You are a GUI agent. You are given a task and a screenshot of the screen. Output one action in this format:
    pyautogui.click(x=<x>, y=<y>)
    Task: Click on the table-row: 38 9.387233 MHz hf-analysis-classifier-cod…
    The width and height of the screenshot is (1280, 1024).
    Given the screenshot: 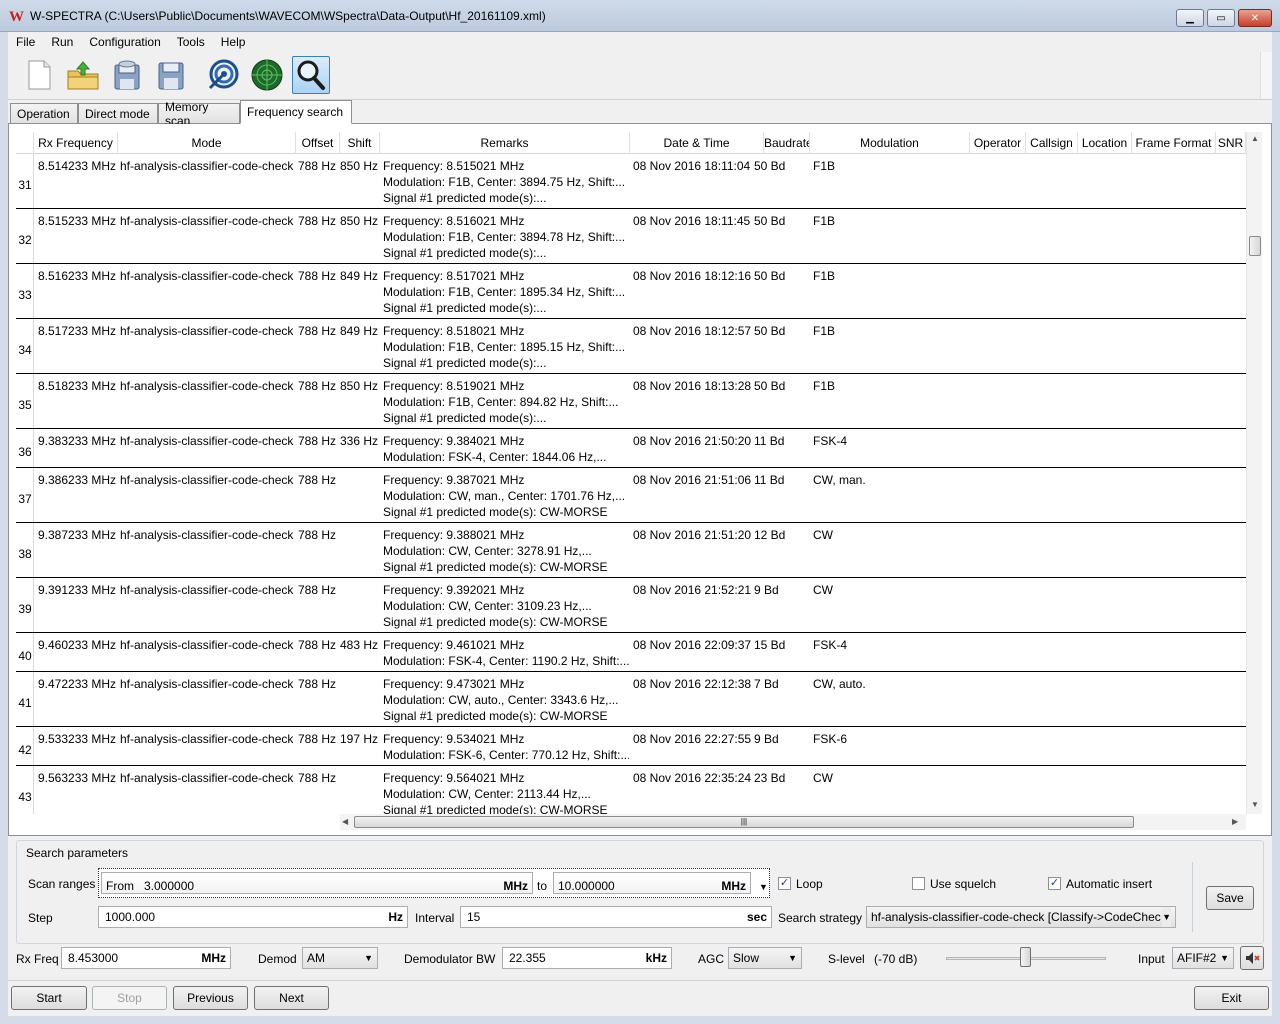 What is the action you would take?
    pyautogui.click(x=631, y=550)
    